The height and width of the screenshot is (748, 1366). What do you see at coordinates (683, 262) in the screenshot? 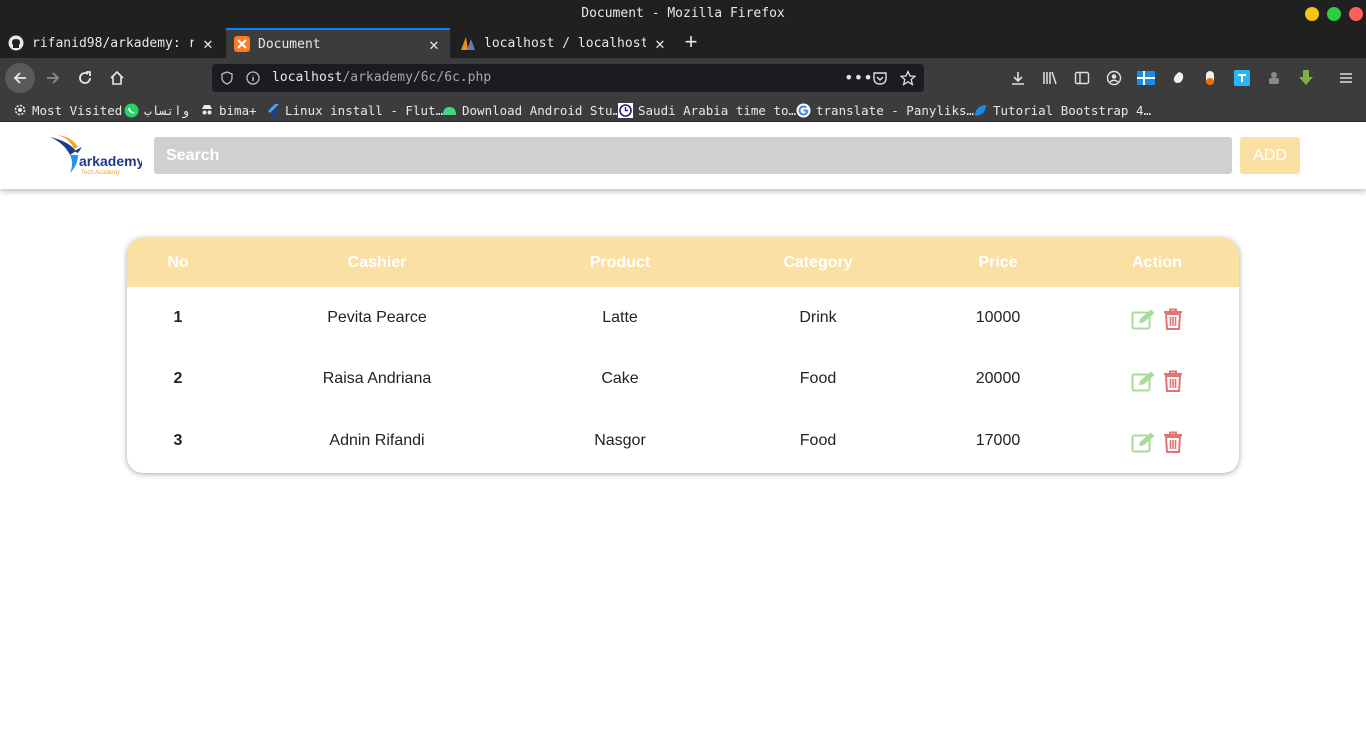
I see `table-header-row: No Cashier Product Category Price Action` at bounding box center [683, 262].